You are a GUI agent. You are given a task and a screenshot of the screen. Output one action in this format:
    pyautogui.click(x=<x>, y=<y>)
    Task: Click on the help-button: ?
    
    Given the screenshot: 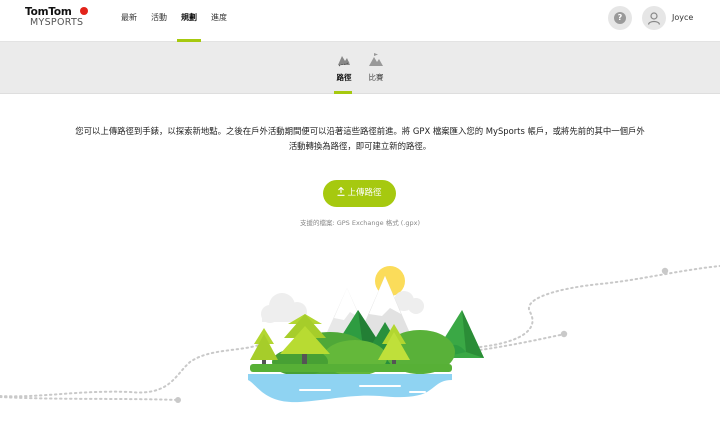 What is the action you would take?
    pyautogui.click(x=620, y=18)
    